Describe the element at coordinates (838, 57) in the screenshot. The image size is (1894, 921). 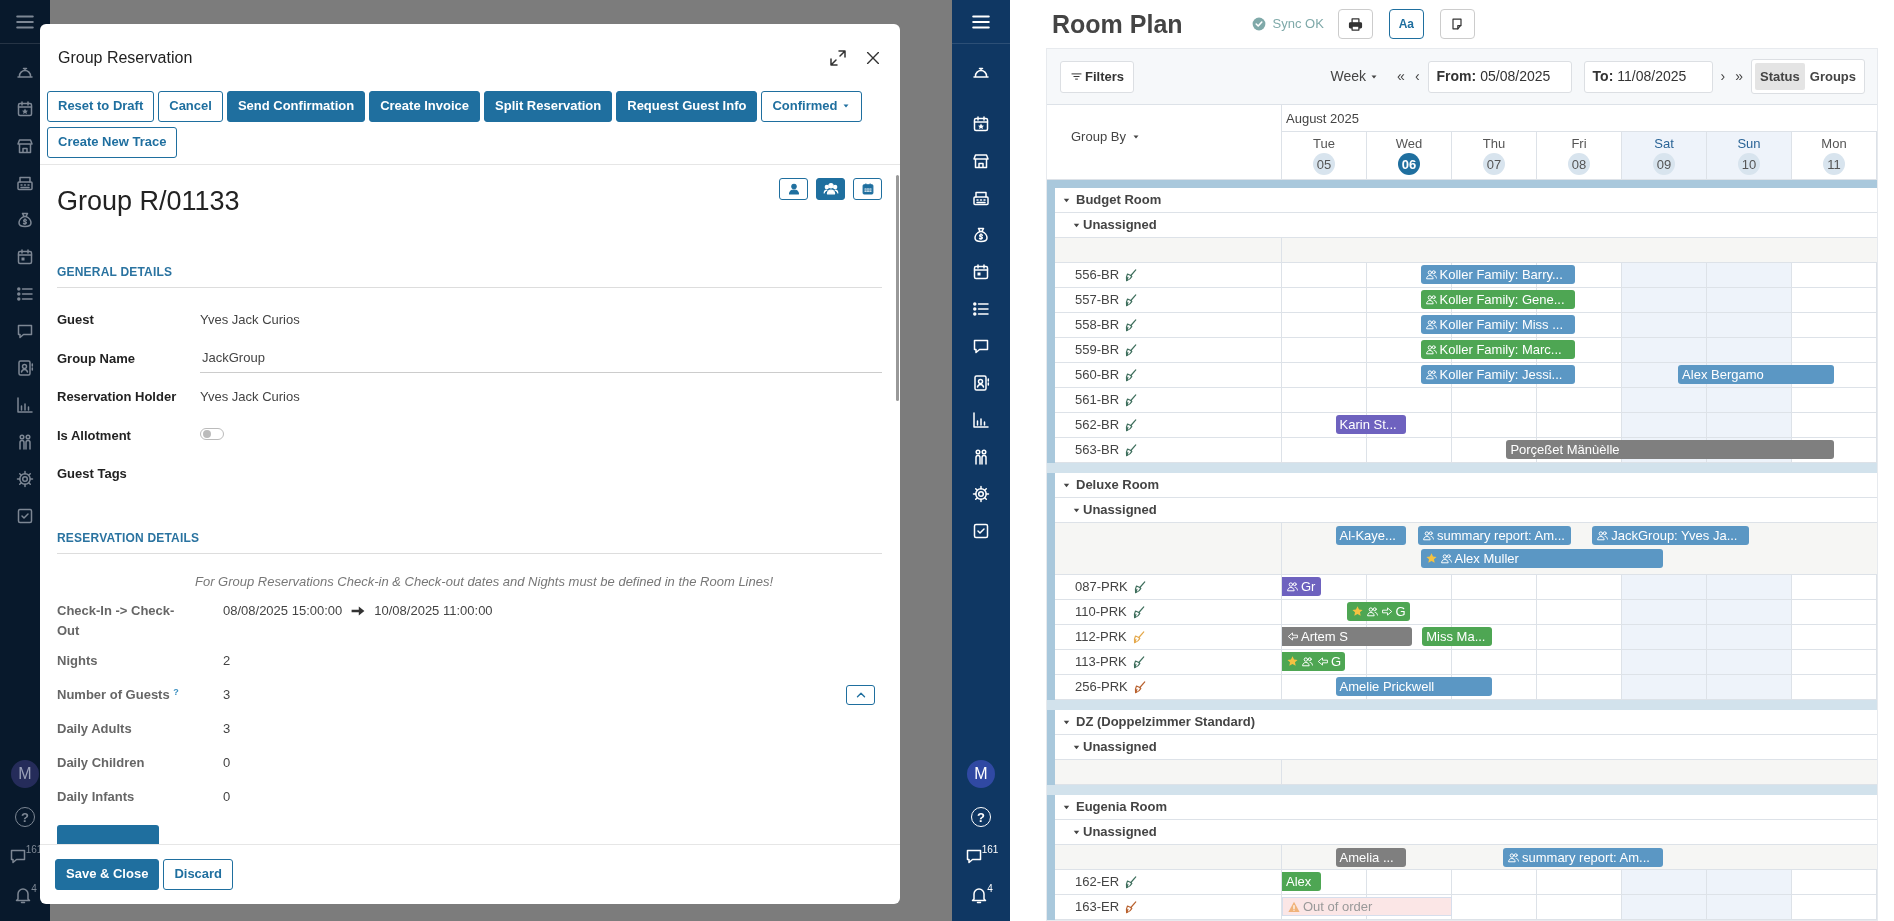
I see `expand-icon` at that location.